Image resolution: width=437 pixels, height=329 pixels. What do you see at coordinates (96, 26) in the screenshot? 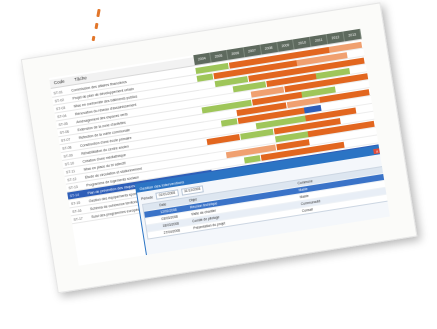
I see `accent-dash-mid` at bounding box center [96, 26].